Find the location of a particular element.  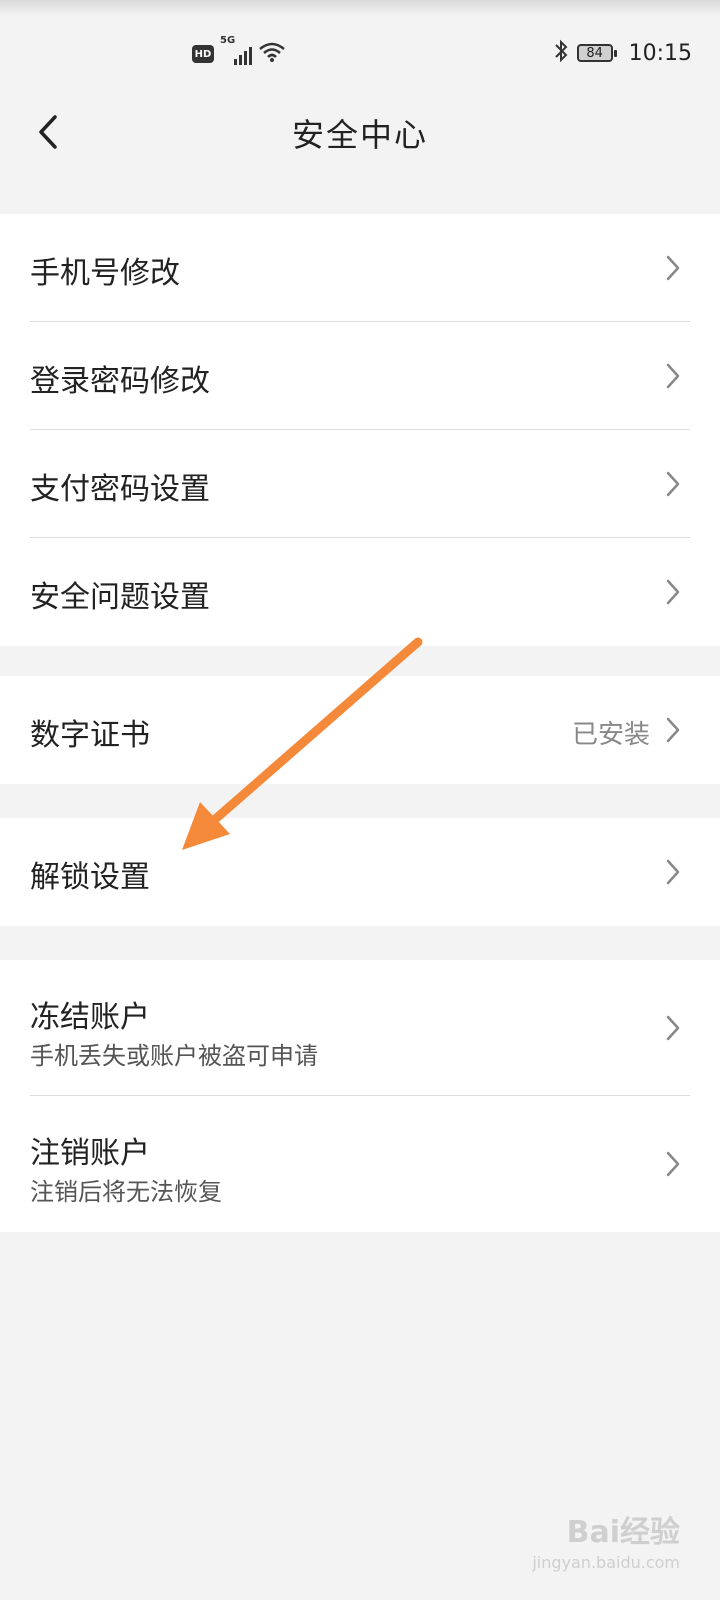

status-value: 已安装 is located at coordinates (610, 735).